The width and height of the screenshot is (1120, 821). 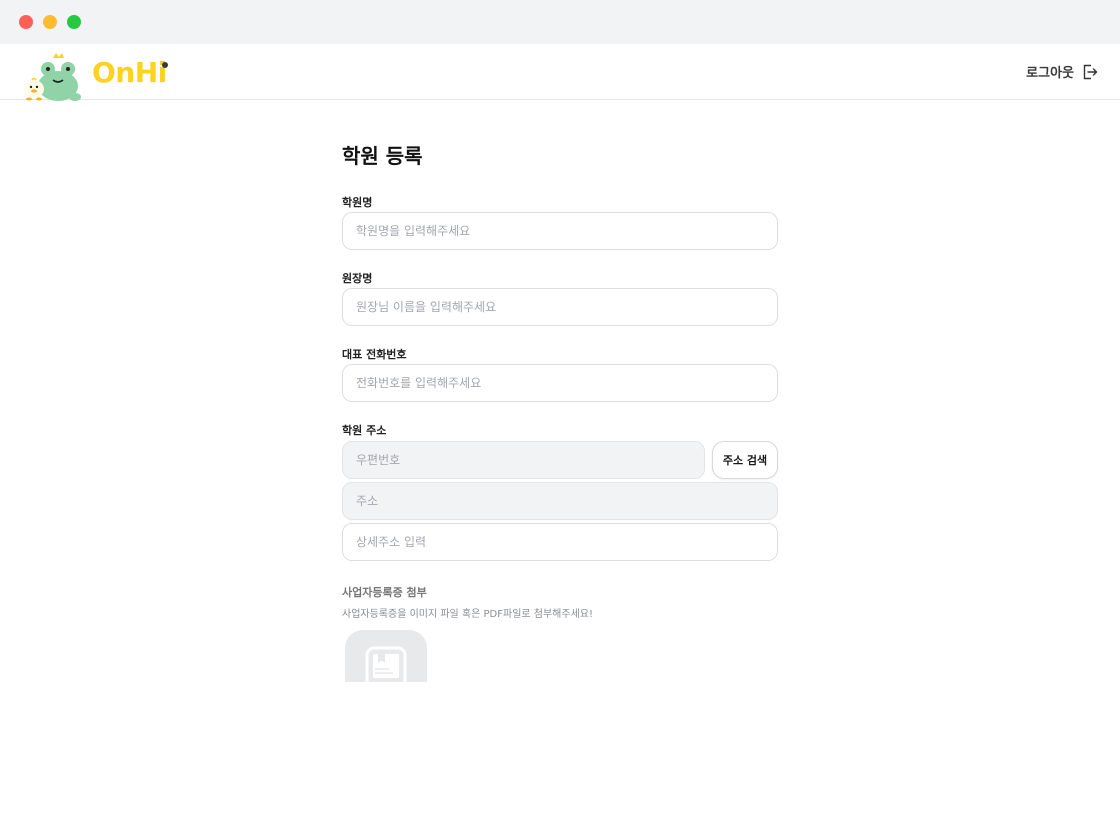 I want to click on director-name-label: 원장명, so click(x=357, y=278).